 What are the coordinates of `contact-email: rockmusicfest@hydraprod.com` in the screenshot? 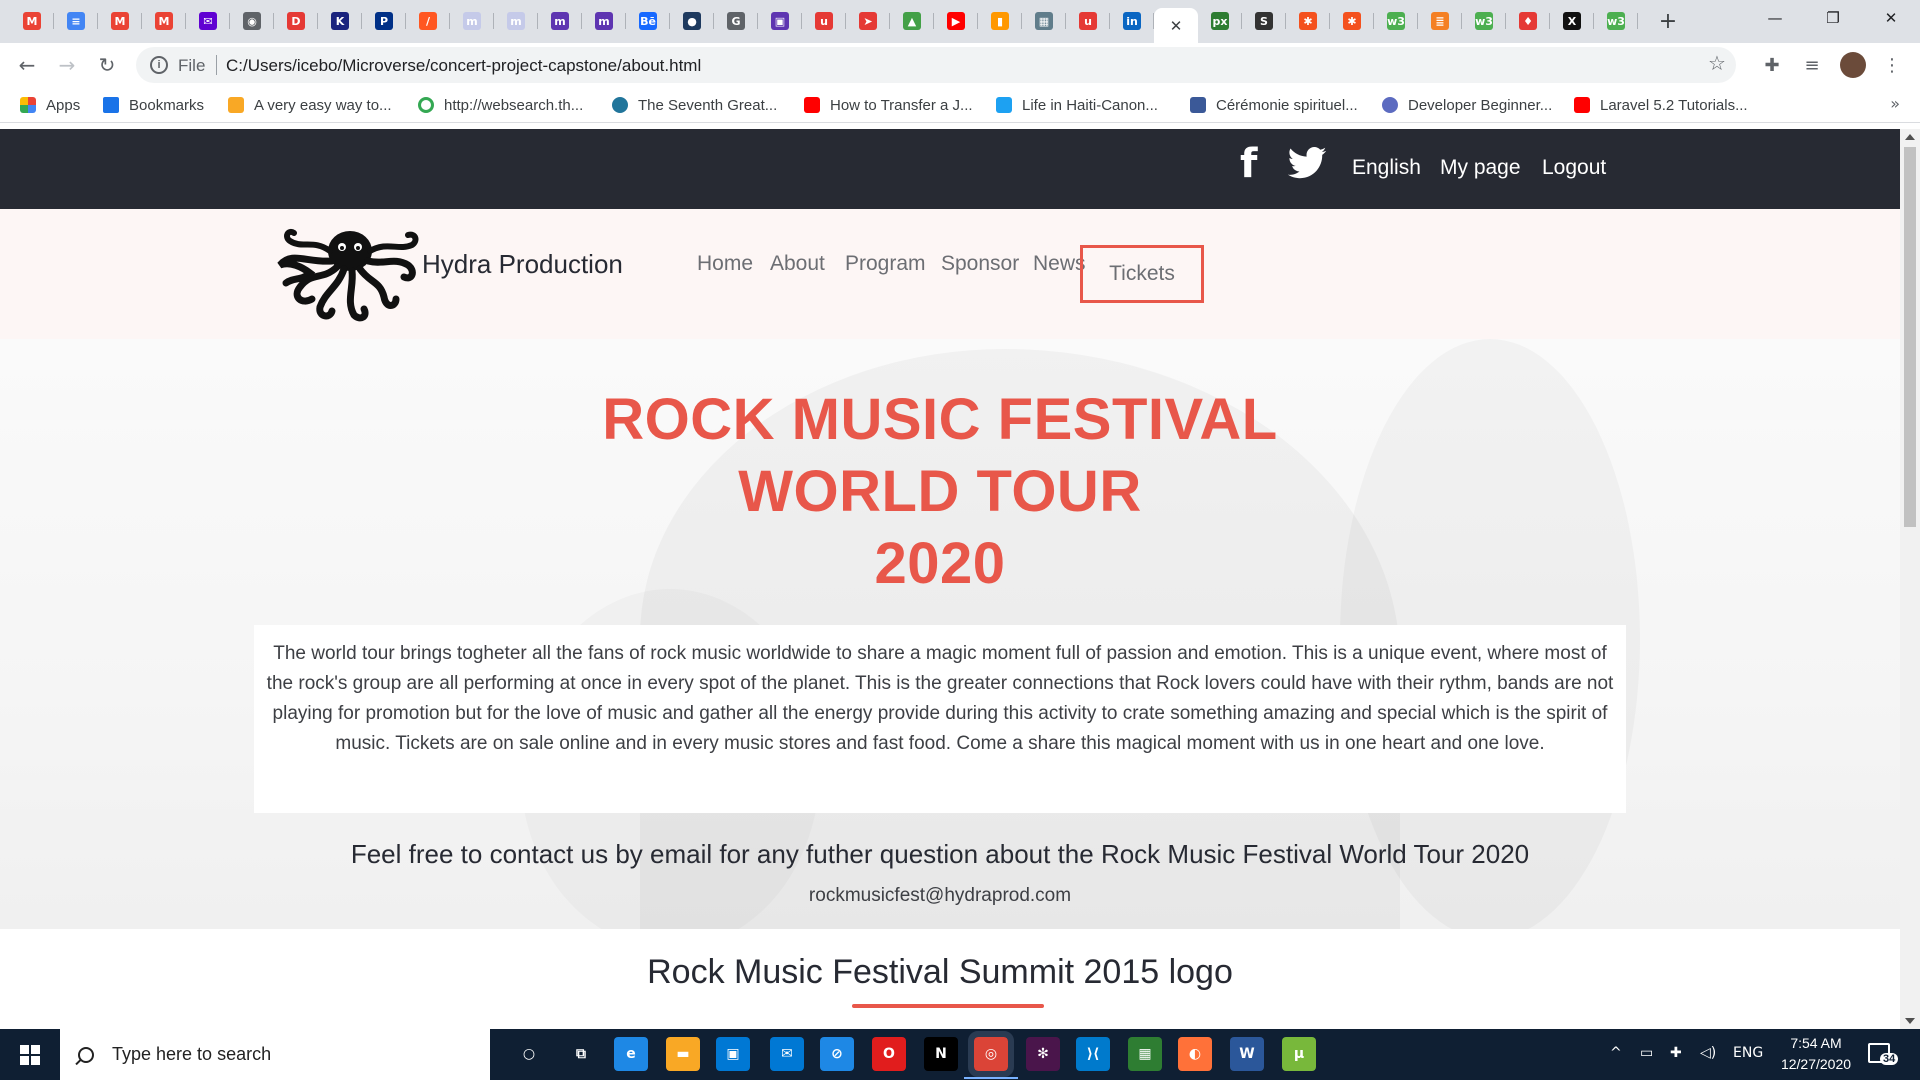 It's located at (940, 896).